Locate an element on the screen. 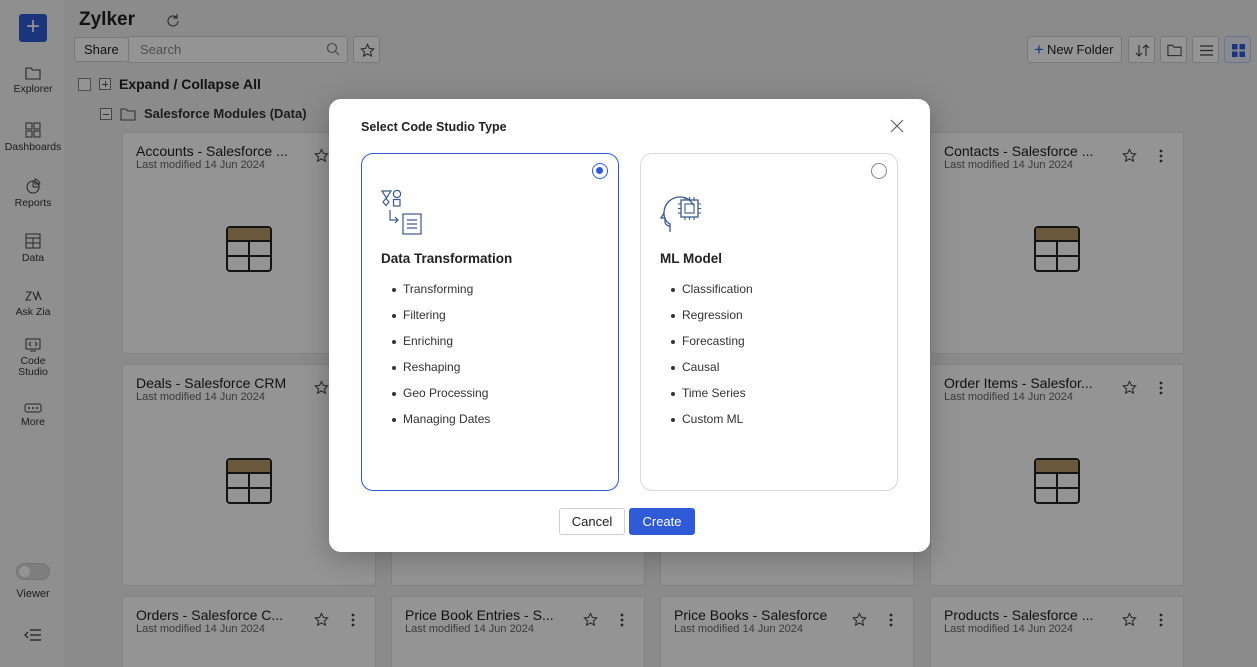 This screenshot has width=1257, height=667. create-button: Create is located at coordinates (662, 521).